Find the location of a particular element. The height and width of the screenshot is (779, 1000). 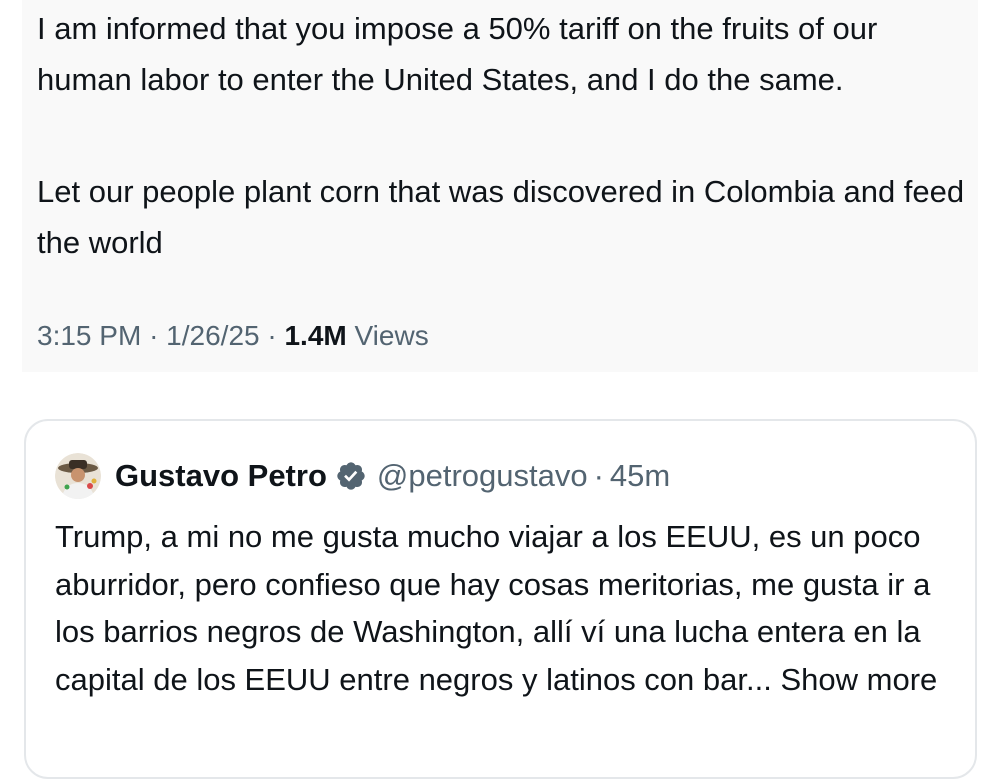

verified-badge-icon is located at coordinates (351, 476).